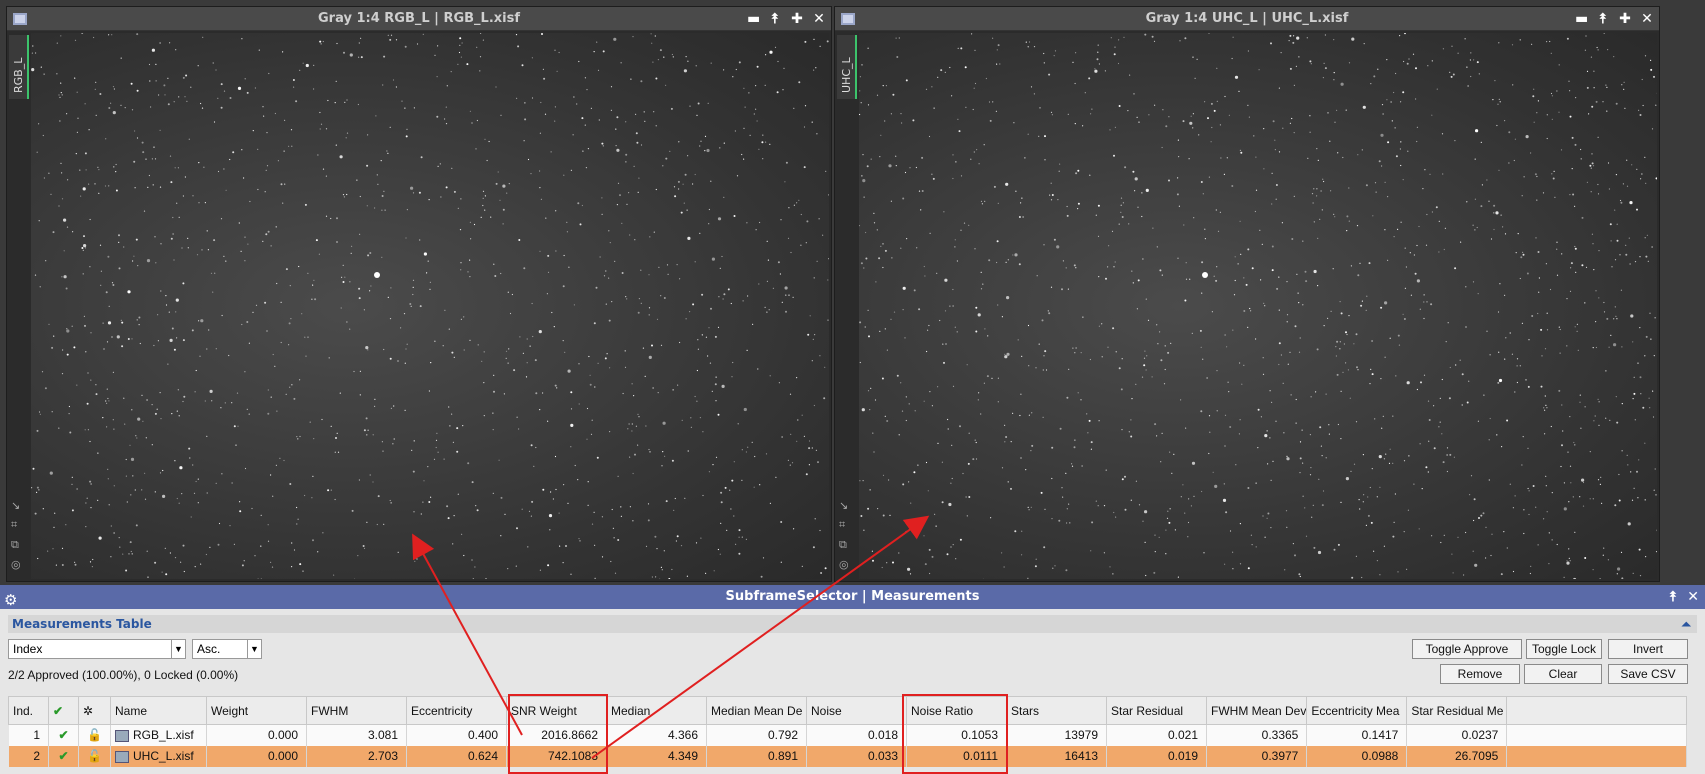 The image size is (1705, 774). I want to click on view-side-tab: UHC_L, so click(847, 67).